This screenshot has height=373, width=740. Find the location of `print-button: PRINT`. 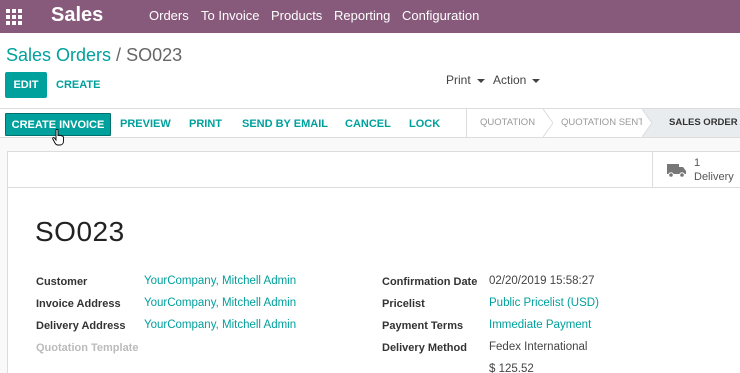

print-button: PRINT is located at coordinates (205, 124).